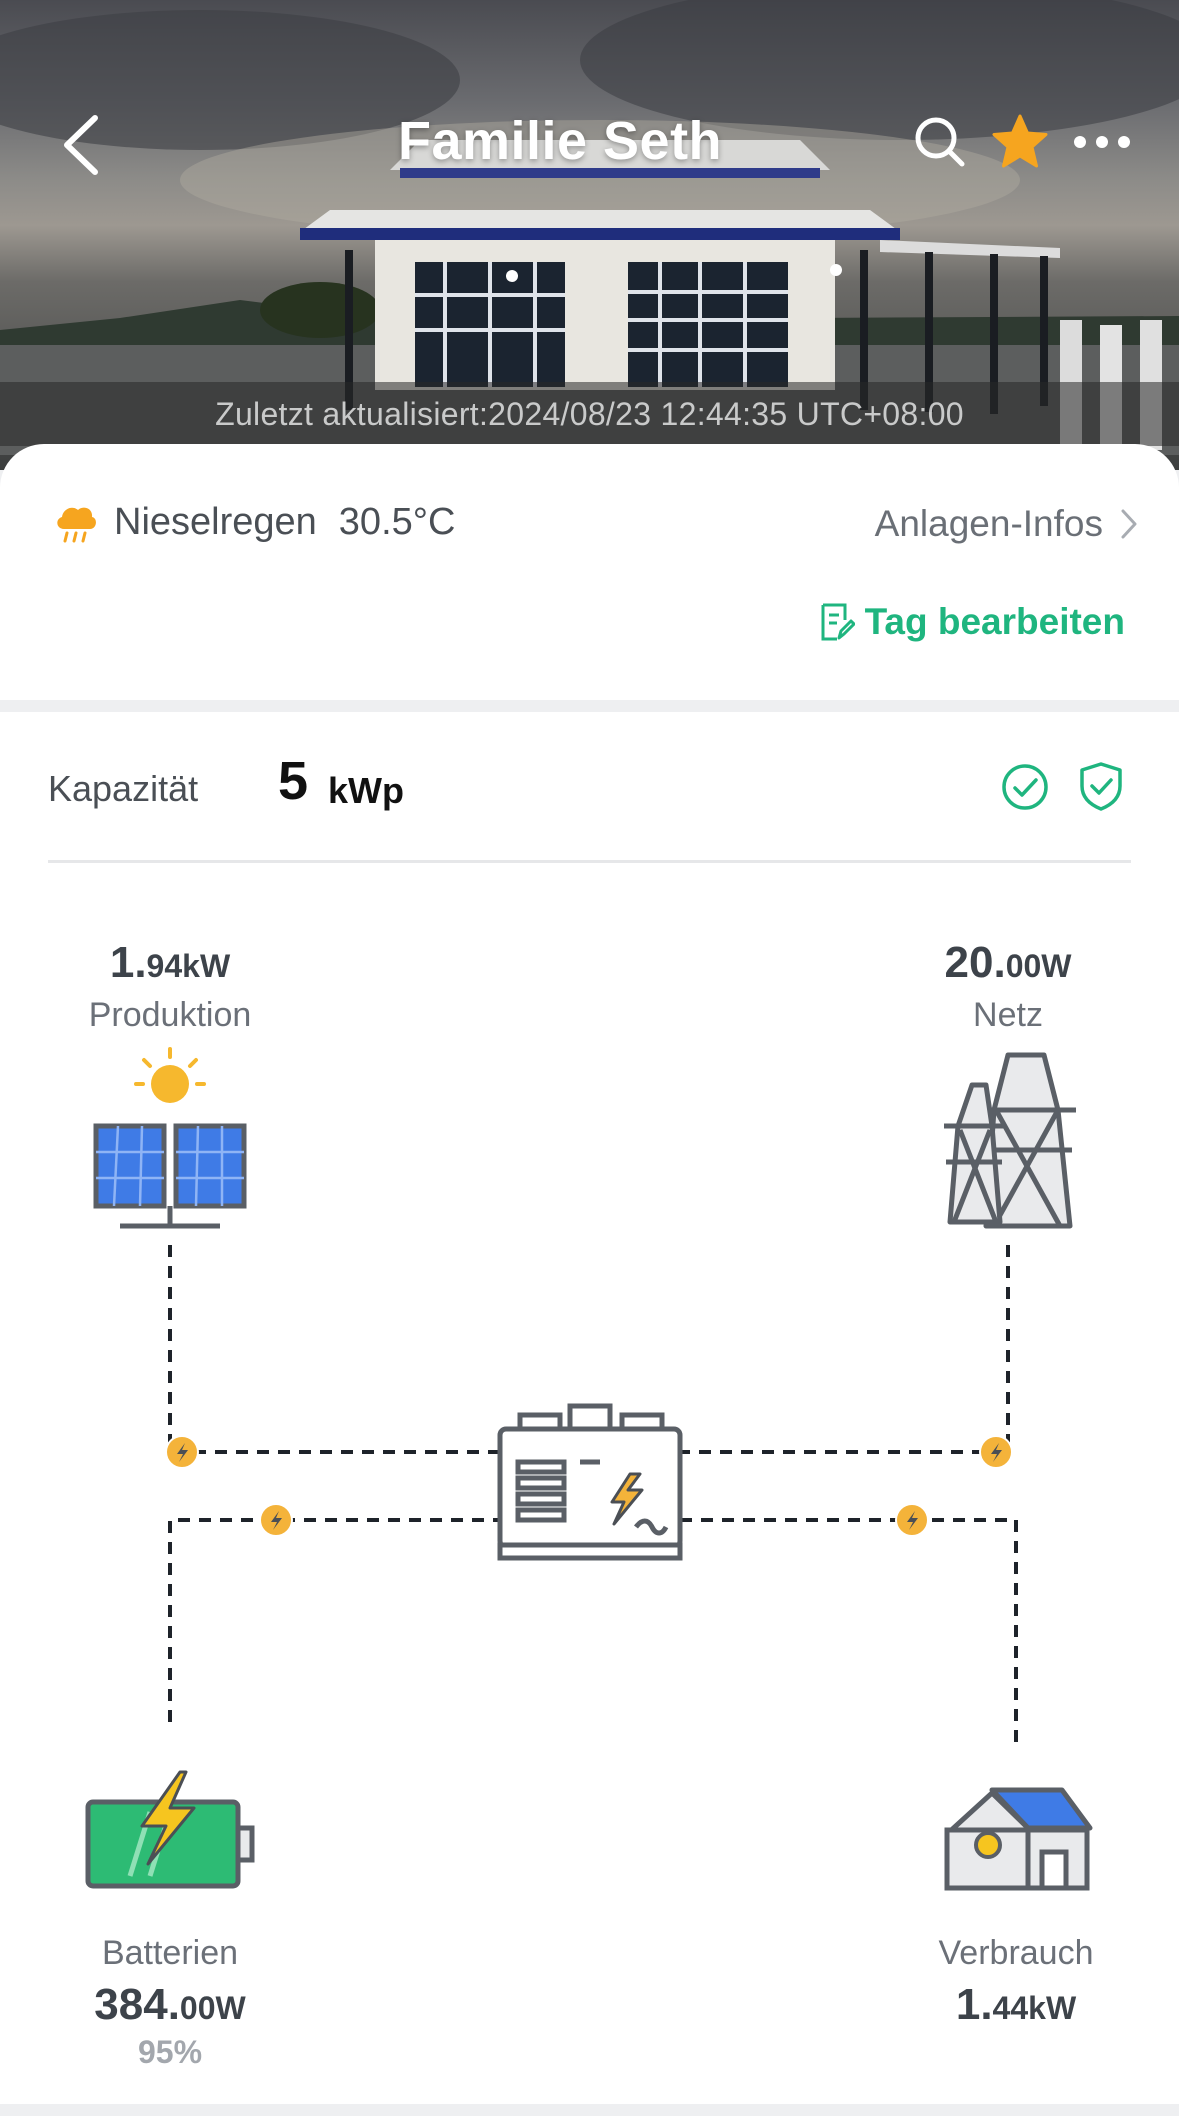  Describe the element at coordinates (1016, 1953) in the screenshot. I see `consumption-label: Verbrauch` at that location.